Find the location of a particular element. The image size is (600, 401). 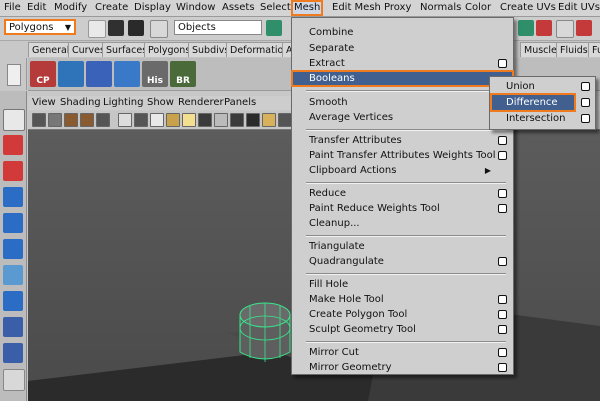

menu-item-average-vertices: Average Vertices is located at coordinates (402, 117).